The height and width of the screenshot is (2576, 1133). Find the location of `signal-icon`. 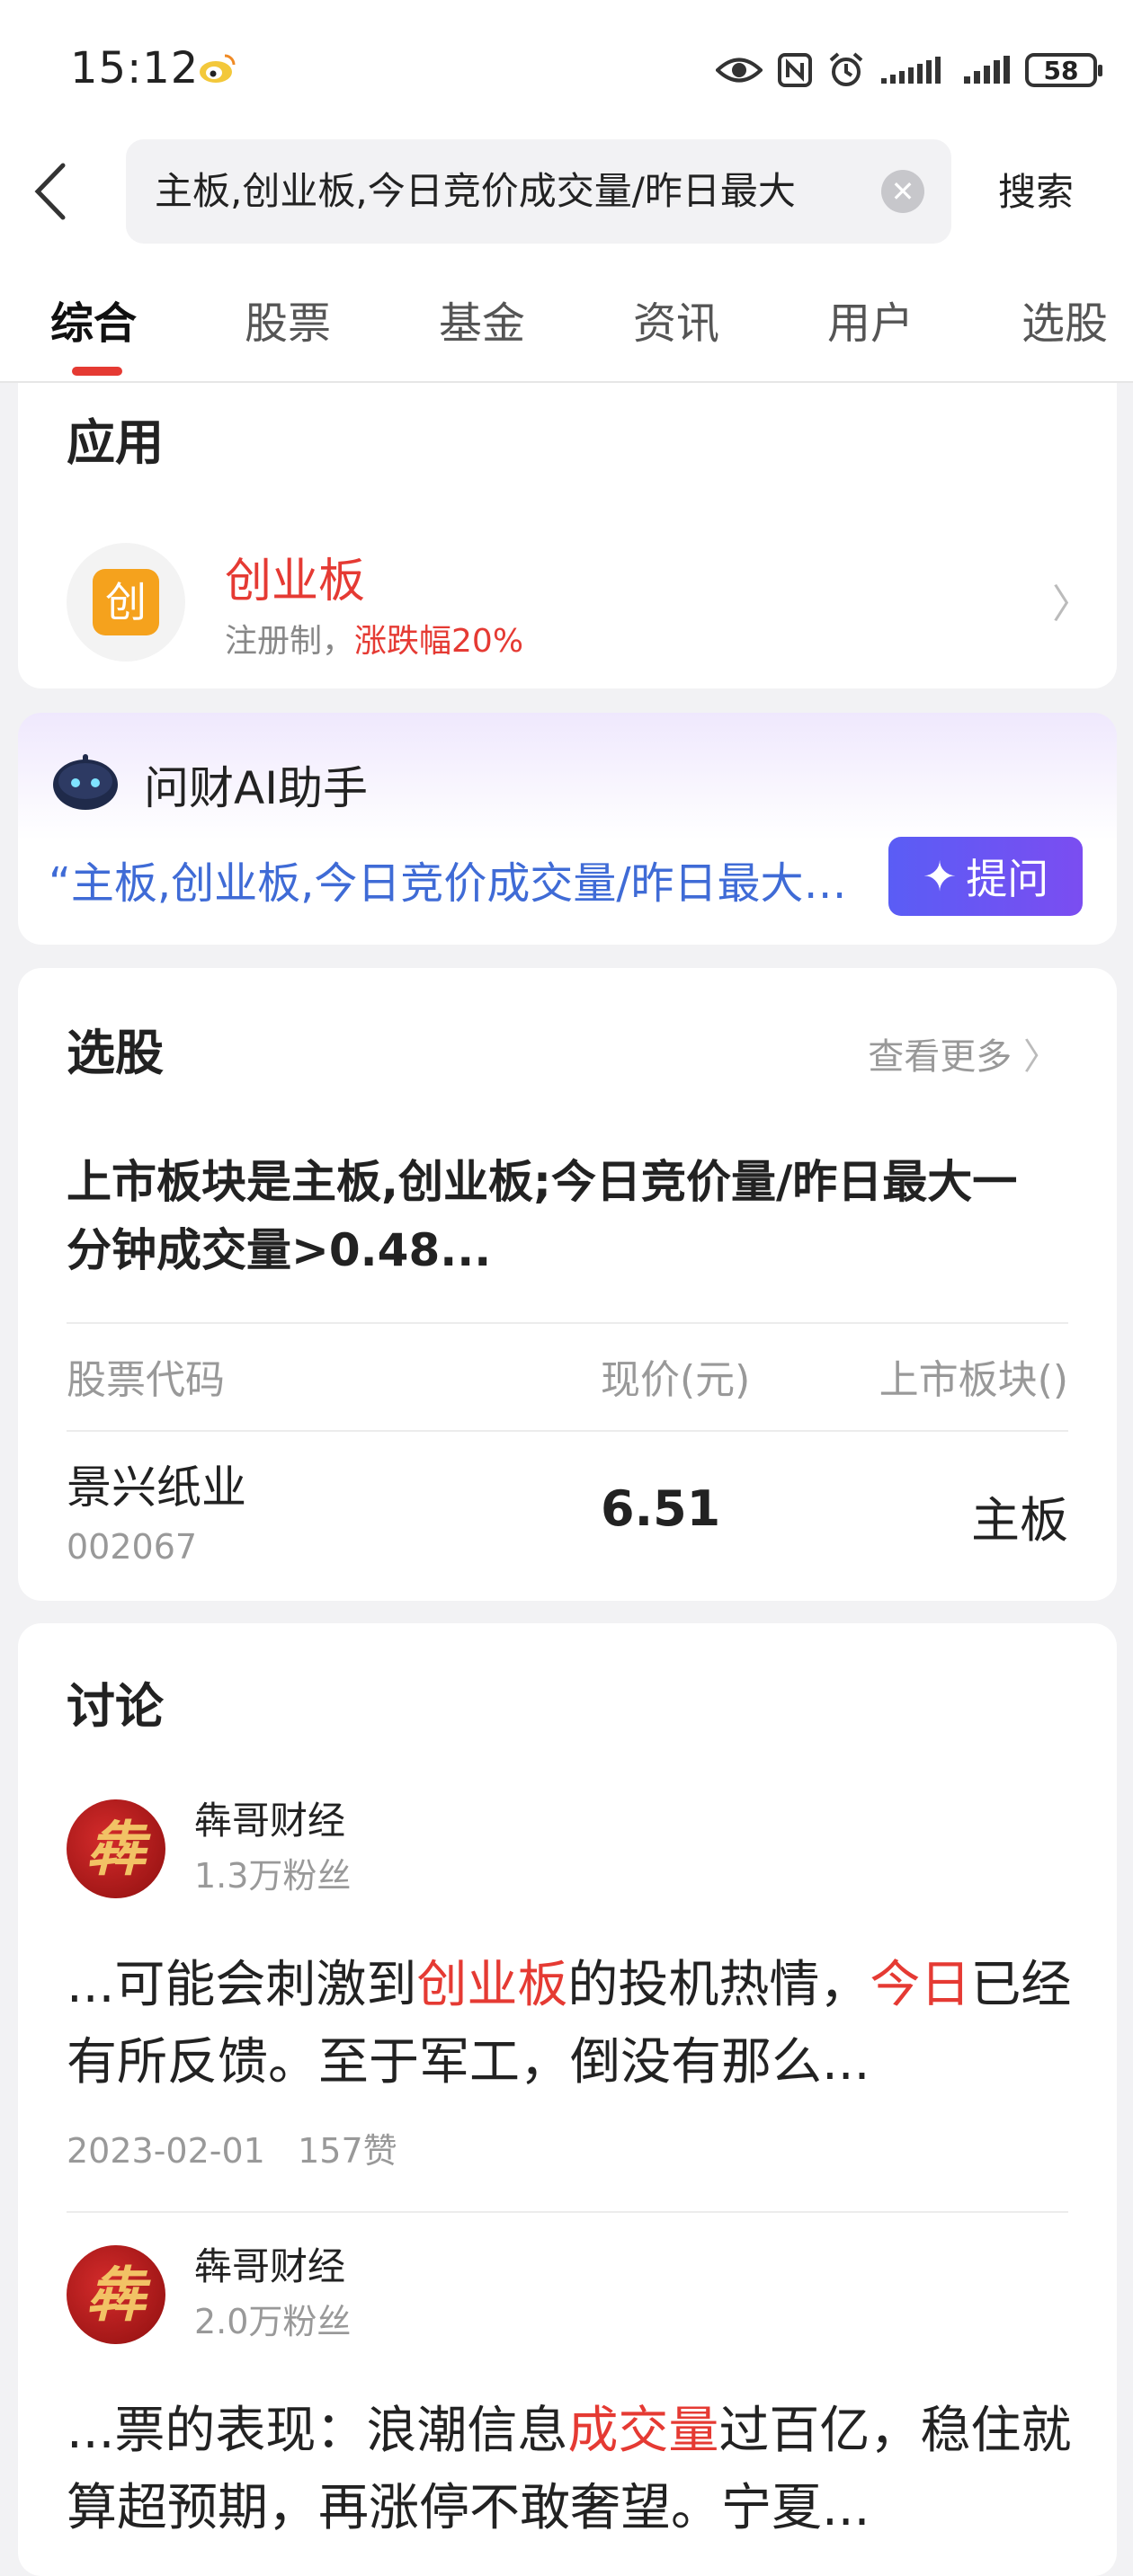

signal-icon is located at coordinates (911, 70).